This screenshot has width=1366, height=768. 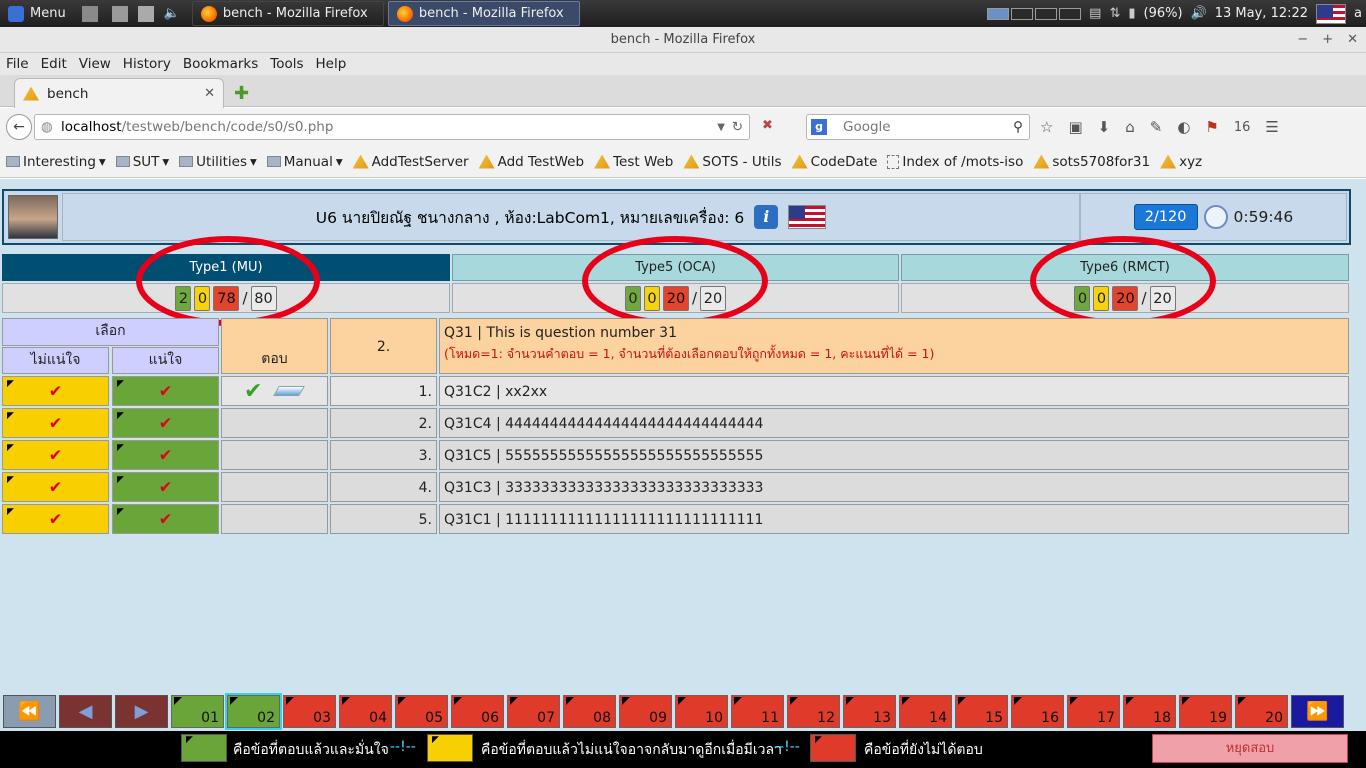 I want to click on pager-item-15: 15, so click(x=981, y=711).